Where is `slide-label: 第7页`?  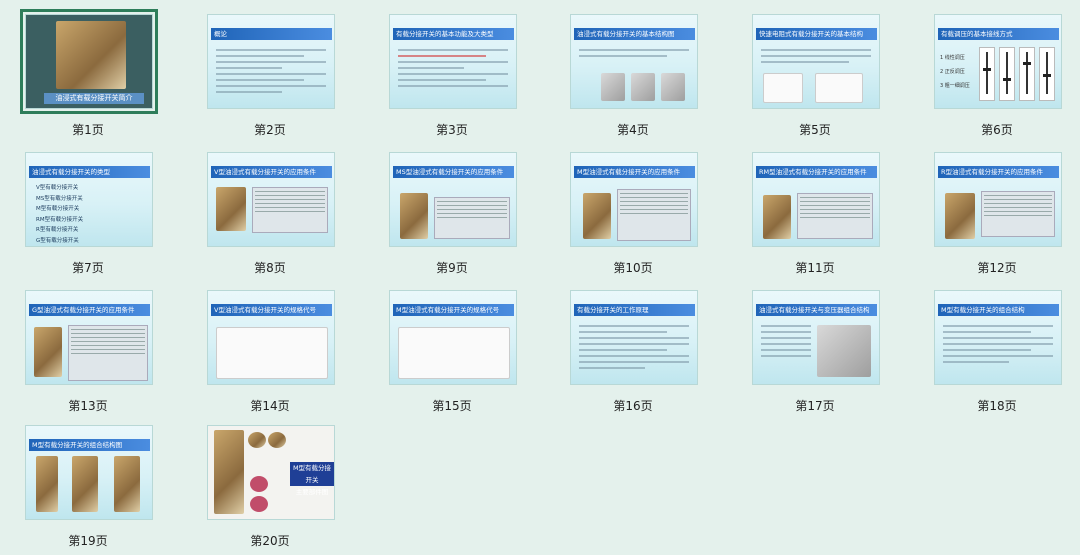 slide-label: 第7页 is located at coordinates (88, 268).